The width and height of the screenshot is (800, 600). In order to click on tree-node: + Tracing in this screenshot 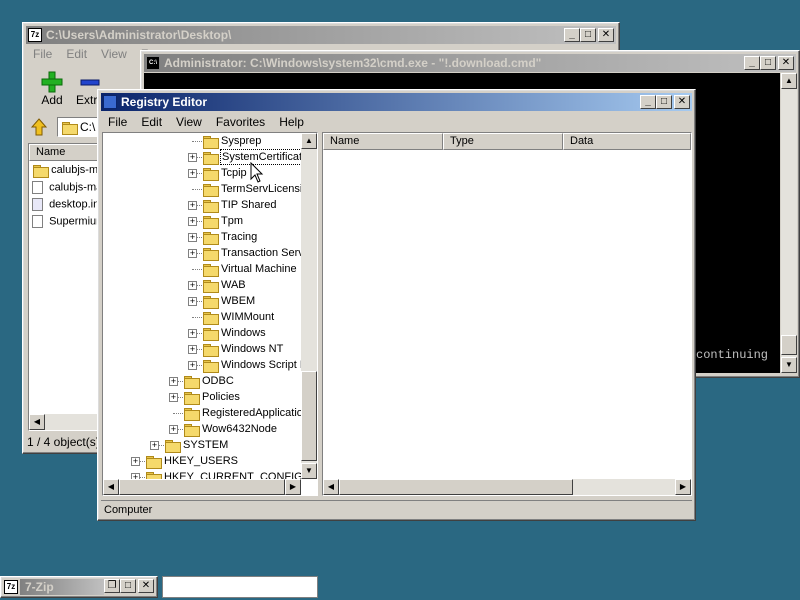, I will do `click(202, 237)`.